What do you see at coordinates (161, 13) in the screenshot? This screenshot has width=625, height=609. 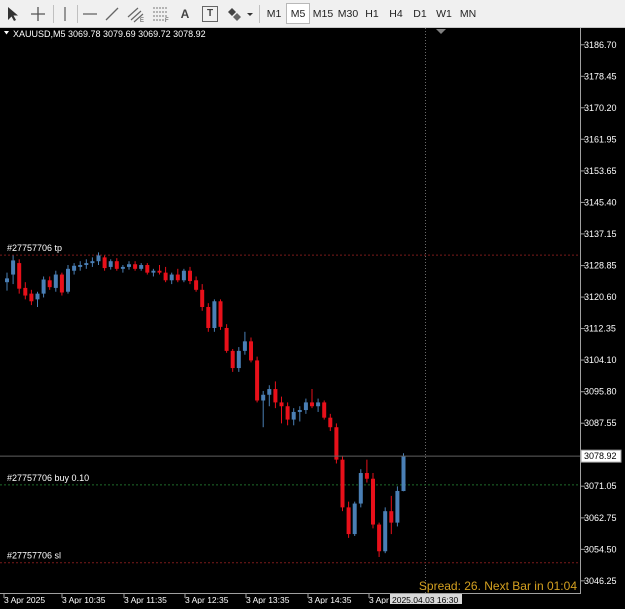 I see `fibonacci-icon: F` at bounding box center [161, 13].